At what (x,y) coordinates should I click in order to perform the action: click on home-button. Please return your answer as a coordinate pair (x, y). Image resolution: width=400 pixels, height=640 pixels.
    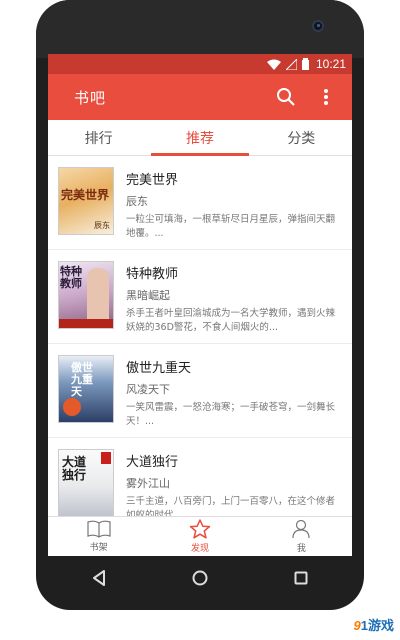
    Looking at the image, I should click on (200, 578).